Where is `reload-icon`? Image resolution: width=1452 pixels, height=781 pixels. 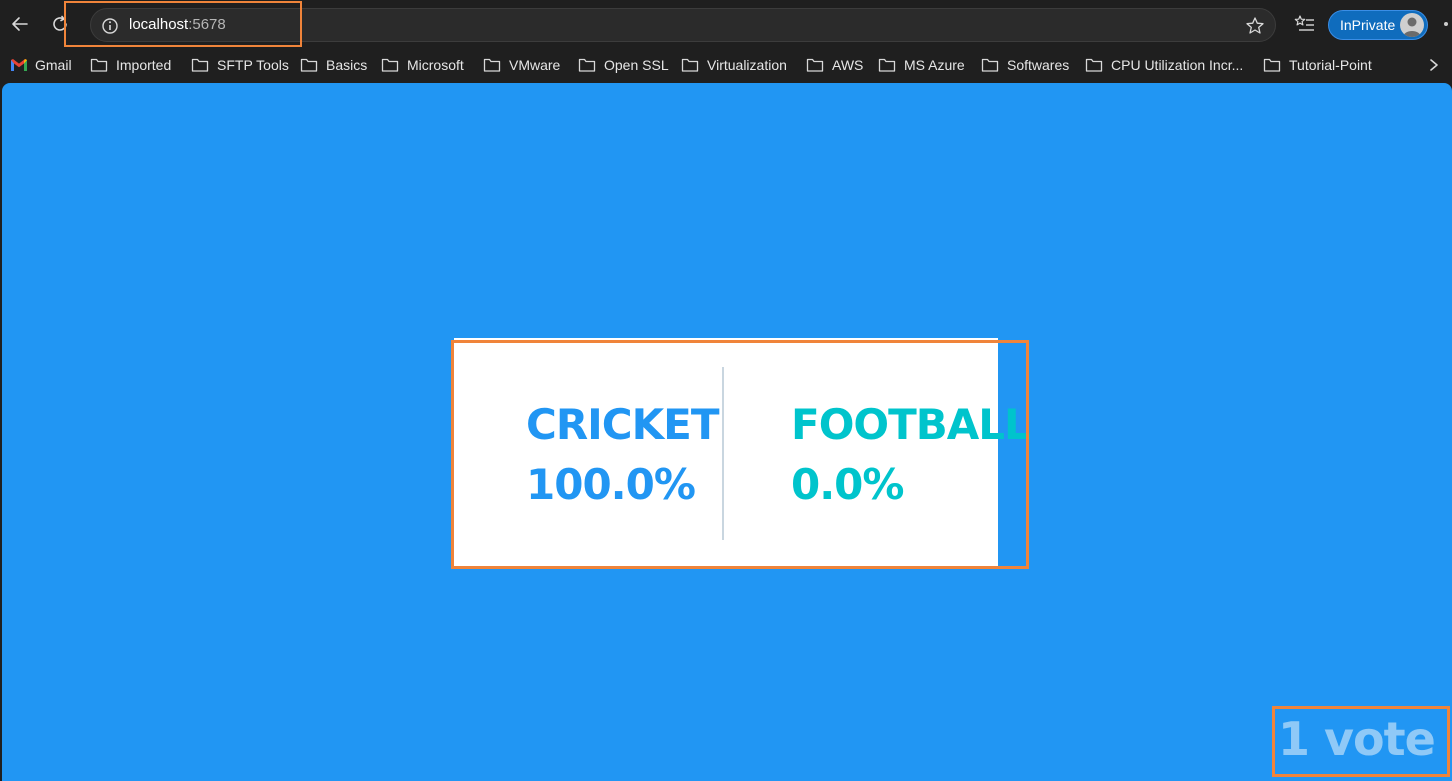
reload-icon is located at coordinates (60, 23).